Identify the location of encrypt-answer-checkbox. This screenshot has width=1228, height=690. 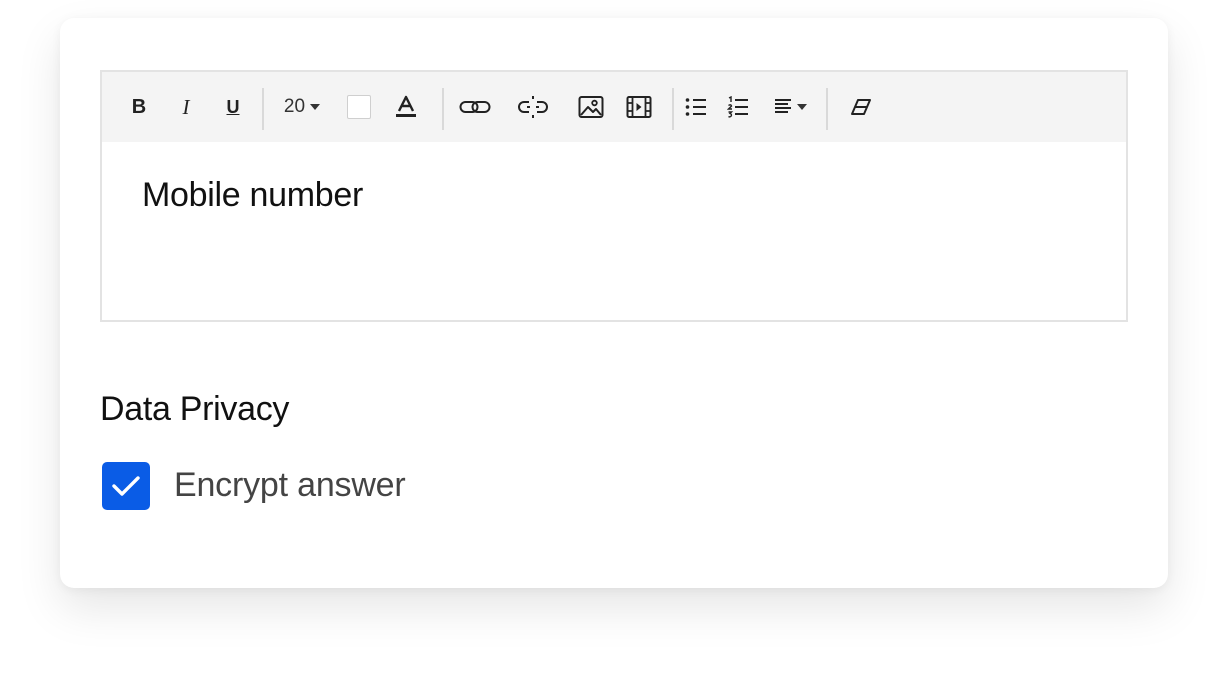
(126, 486).